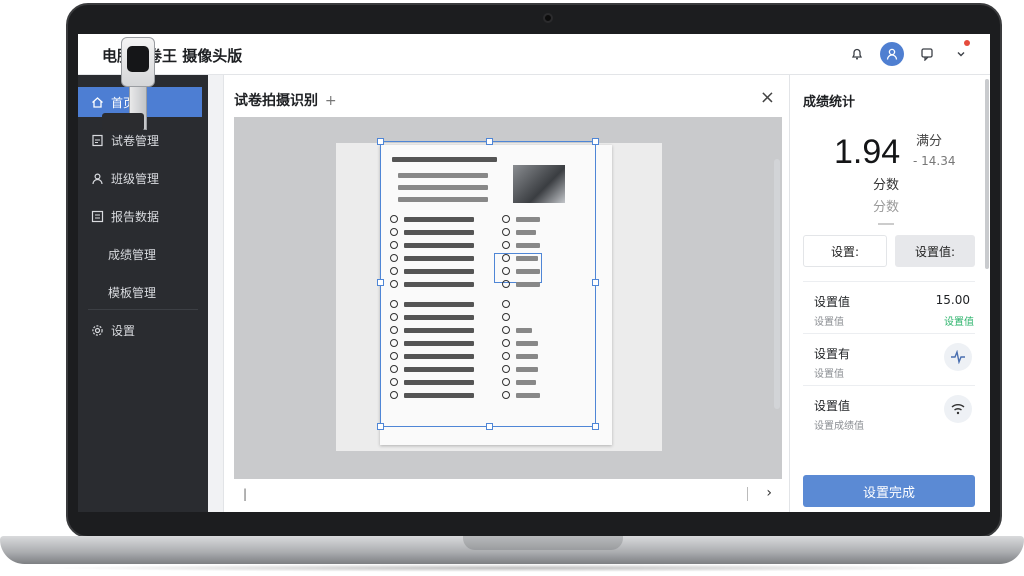 The height and width of the screenshot is (576, 1024). I want to click on score-panel-scrollbar, so click(987, 174).